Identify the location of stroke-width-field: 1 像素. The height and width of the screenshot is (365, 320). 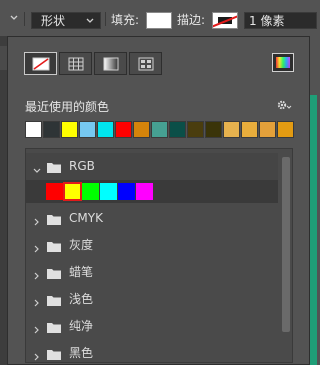
(280, 20).